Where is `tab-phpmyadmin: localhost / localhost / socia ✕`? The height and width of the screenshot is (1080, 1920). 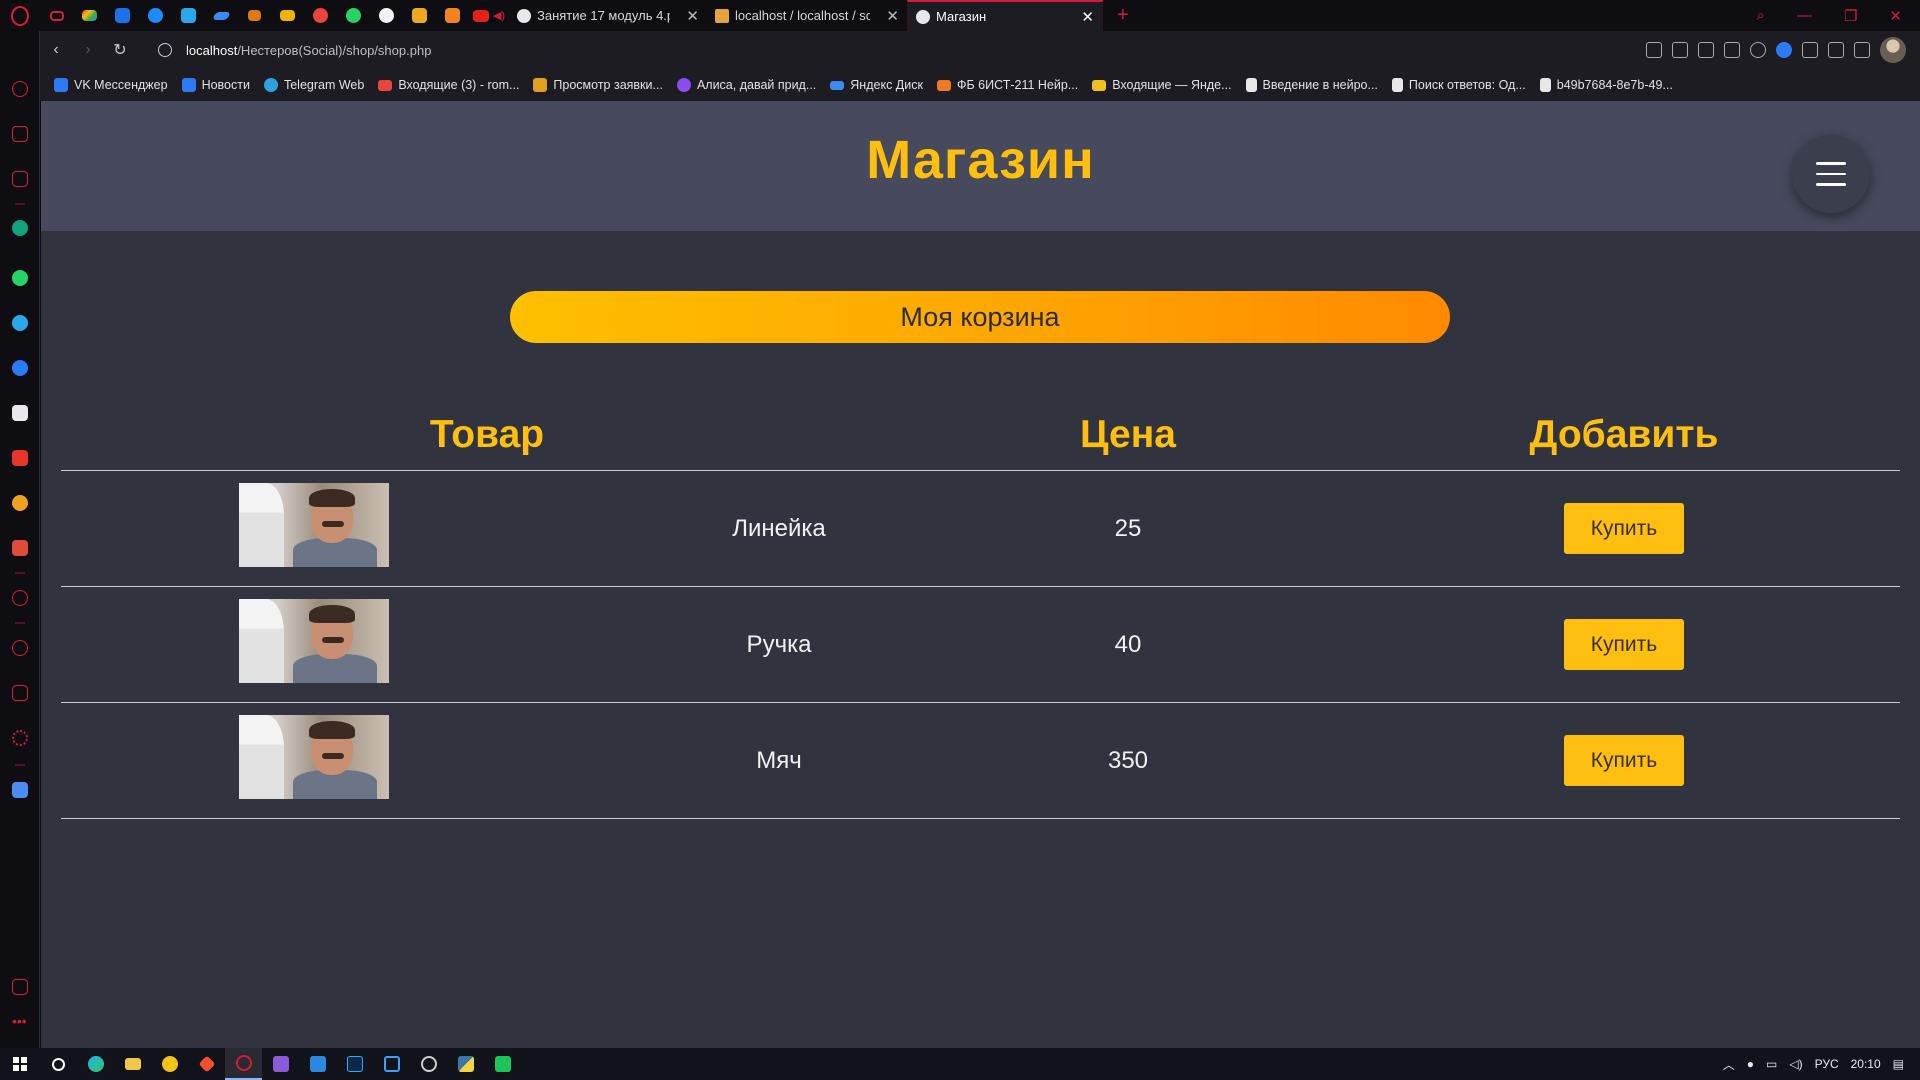
tab-phpmyadmin: localhost / localhost / socia ✕ is located at coordinates (807, 15).